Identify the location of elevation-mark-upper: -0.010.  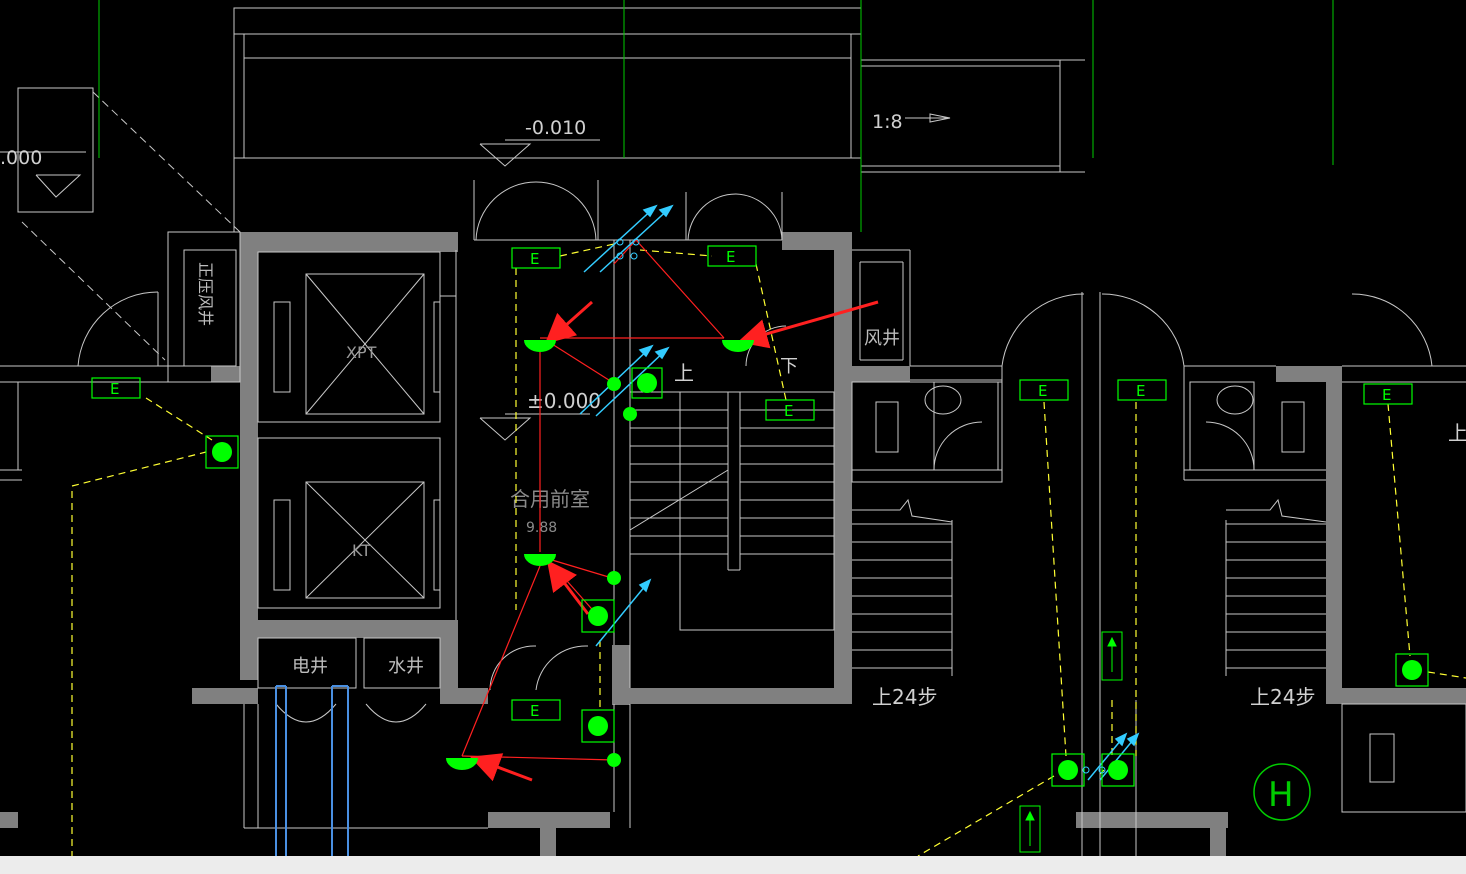
(539, 142).